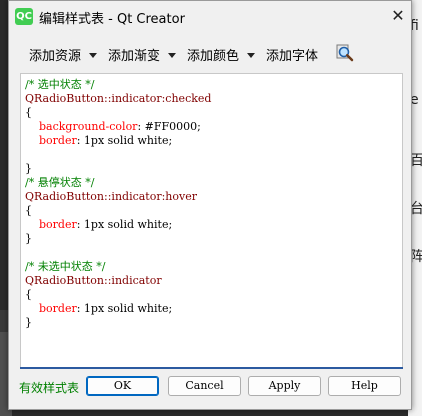 The height and width of the screenshot is (416, 422). What do you see at coordinates (345, 53) in the screenshot?
I see `find-magnifier-icon` at bounding box center [345, 53].